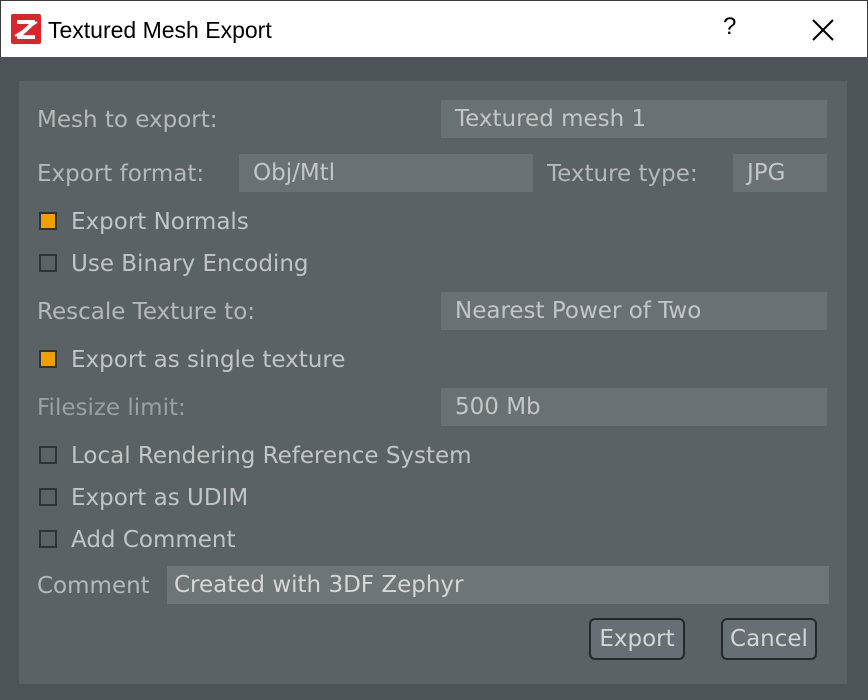  Describe the element at coordinates (127, 120) in the screenshot. I see `mesh-to-export-label: Mesh to export:` at that location.